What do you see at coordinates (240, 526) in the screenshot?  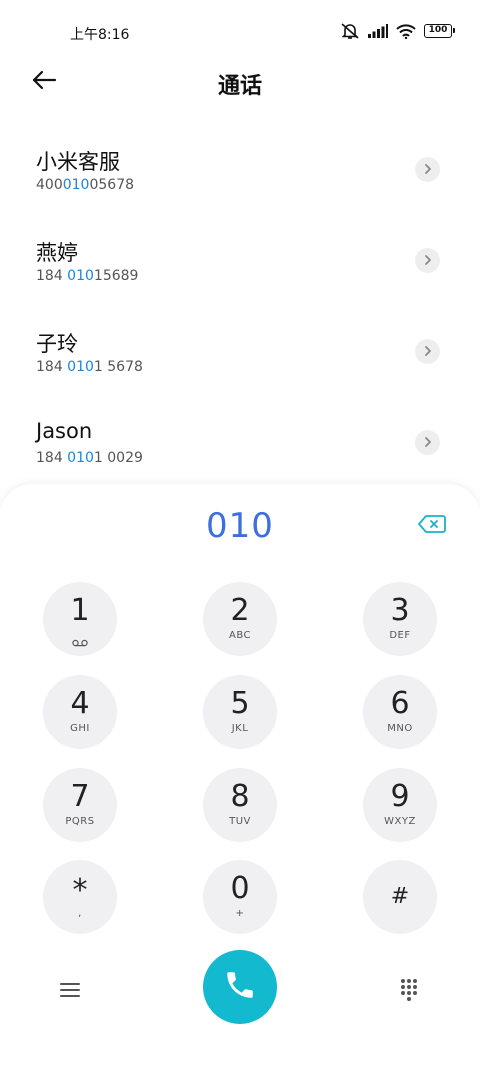 I see `dialed-number: 010` at bounding box center [240, 526].